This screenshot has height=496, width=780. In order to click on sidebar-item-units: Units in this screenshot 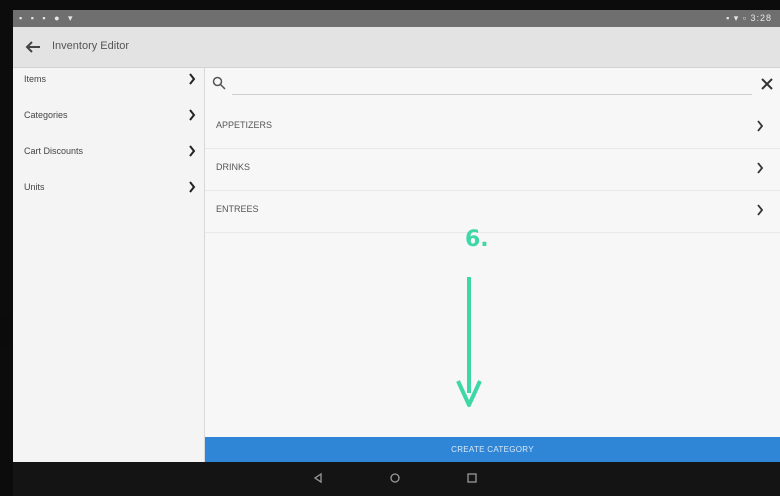, I will do `click(108, 189)`.